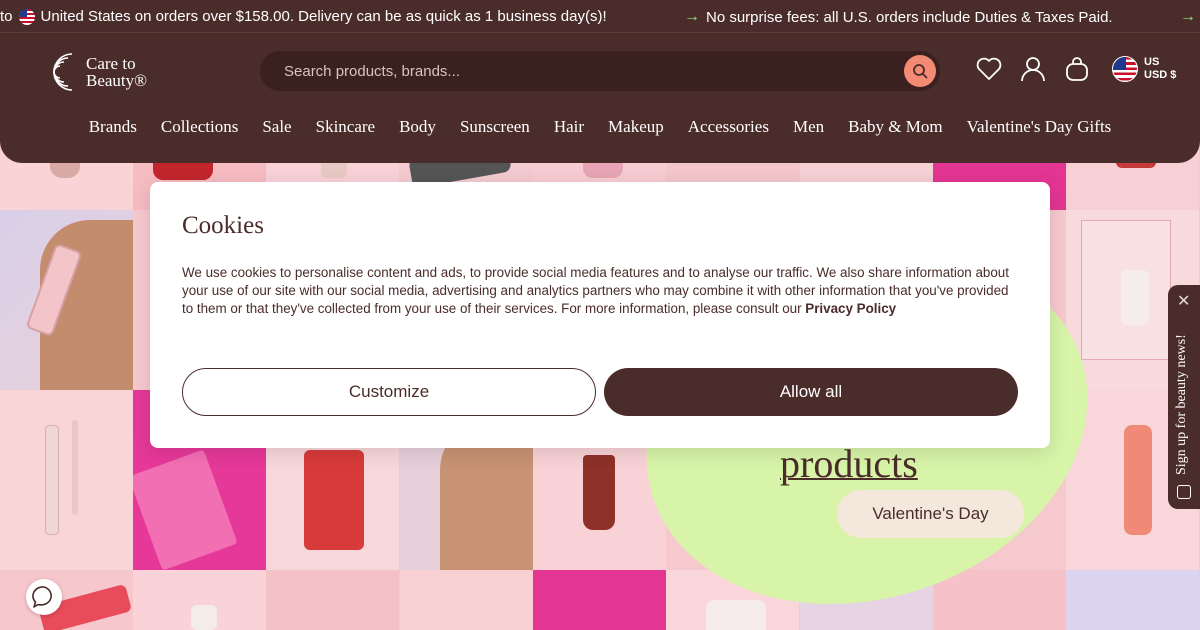 Image resolution: width=1200 pixels, height=630 pixels. What do you see at coordinates (276, 127) in the screenshot?
I see `nav-item-sale: Sale` at bounding box center [276, 127].